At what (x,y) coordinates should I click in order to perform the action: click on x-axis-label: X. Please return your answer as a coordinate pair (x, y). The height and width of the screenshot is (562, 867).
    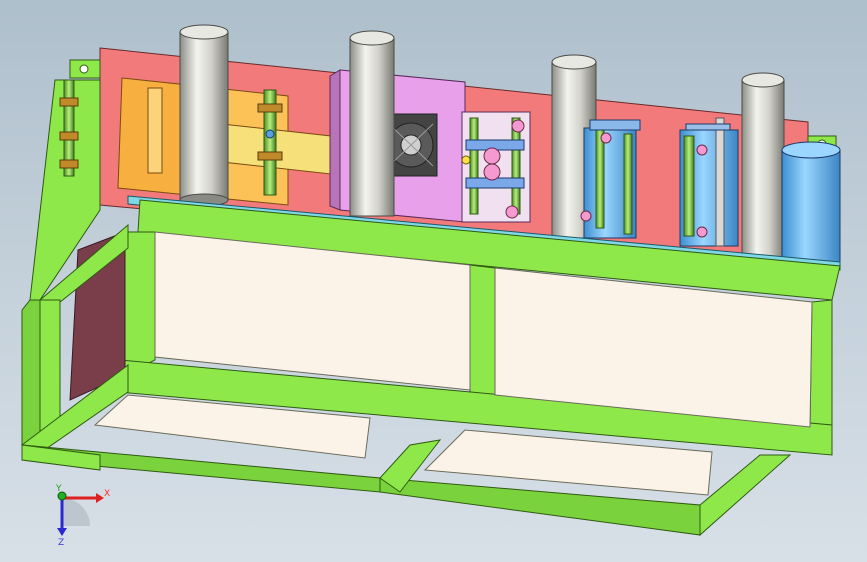
    Looking at the image, I should click on (107, 494).